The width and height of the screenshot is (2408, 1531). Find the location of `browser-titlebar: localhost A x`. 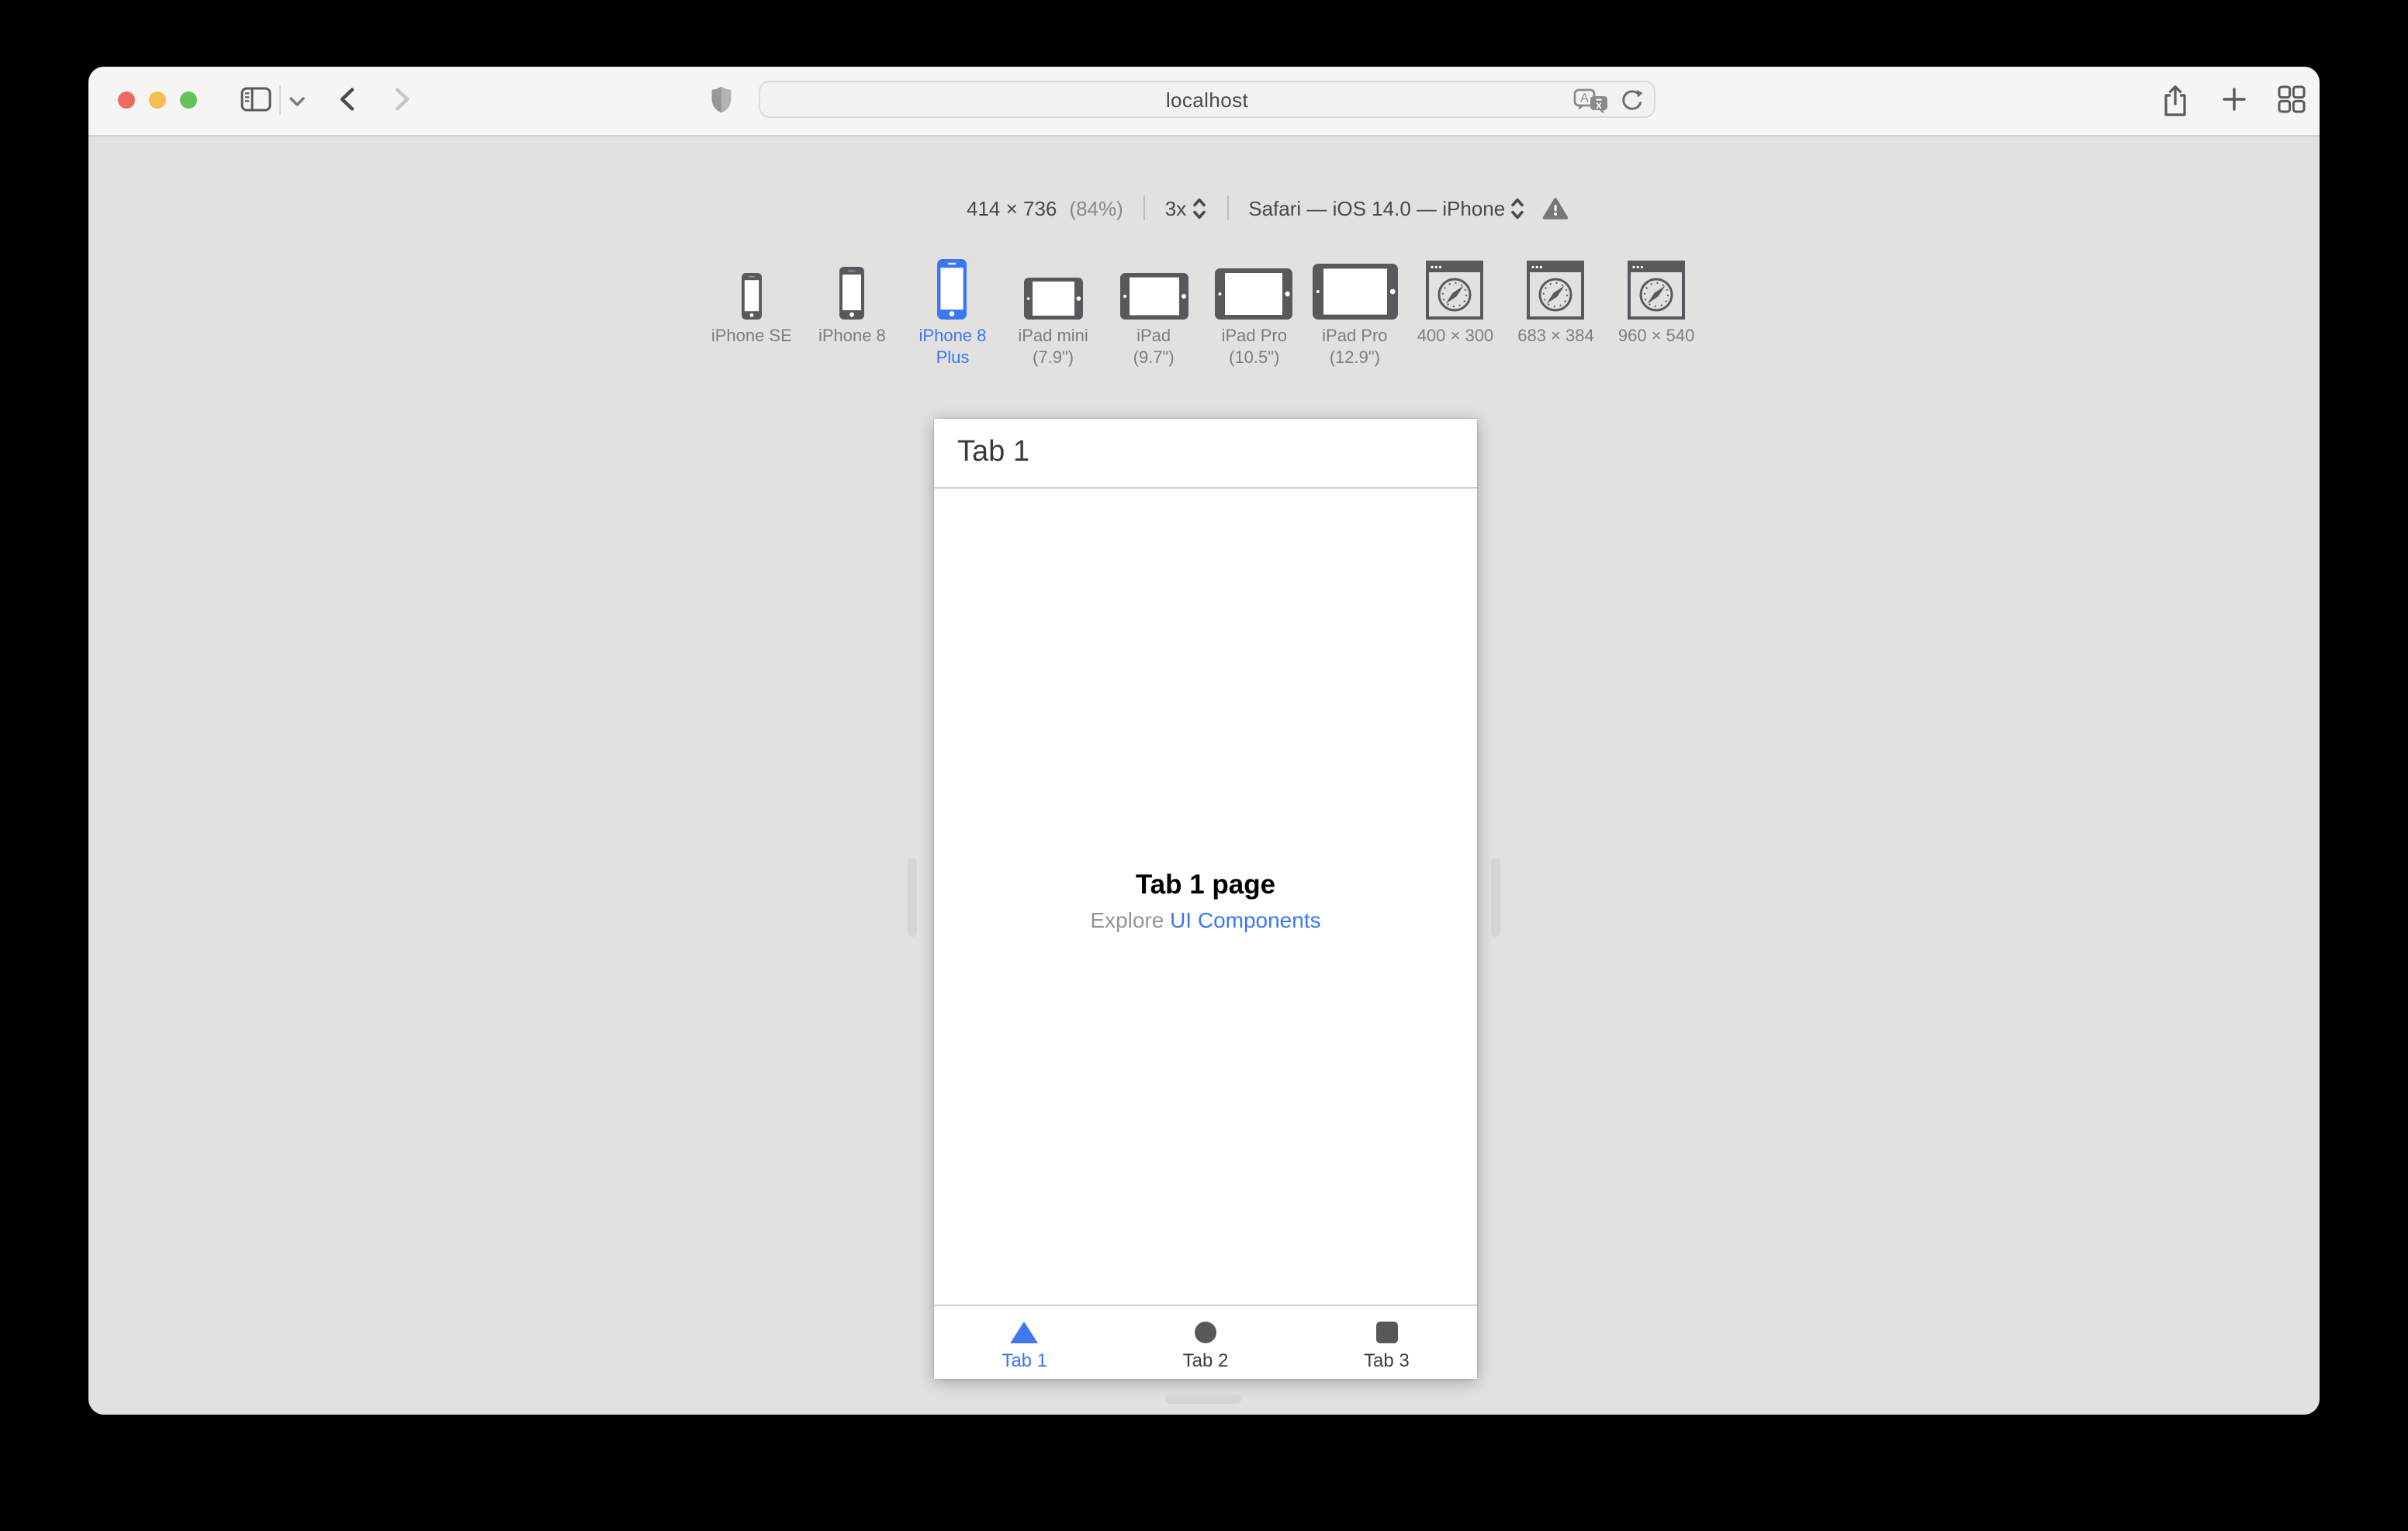

browser-titlebar: localhost A x is located at coordinates (1204, 102).